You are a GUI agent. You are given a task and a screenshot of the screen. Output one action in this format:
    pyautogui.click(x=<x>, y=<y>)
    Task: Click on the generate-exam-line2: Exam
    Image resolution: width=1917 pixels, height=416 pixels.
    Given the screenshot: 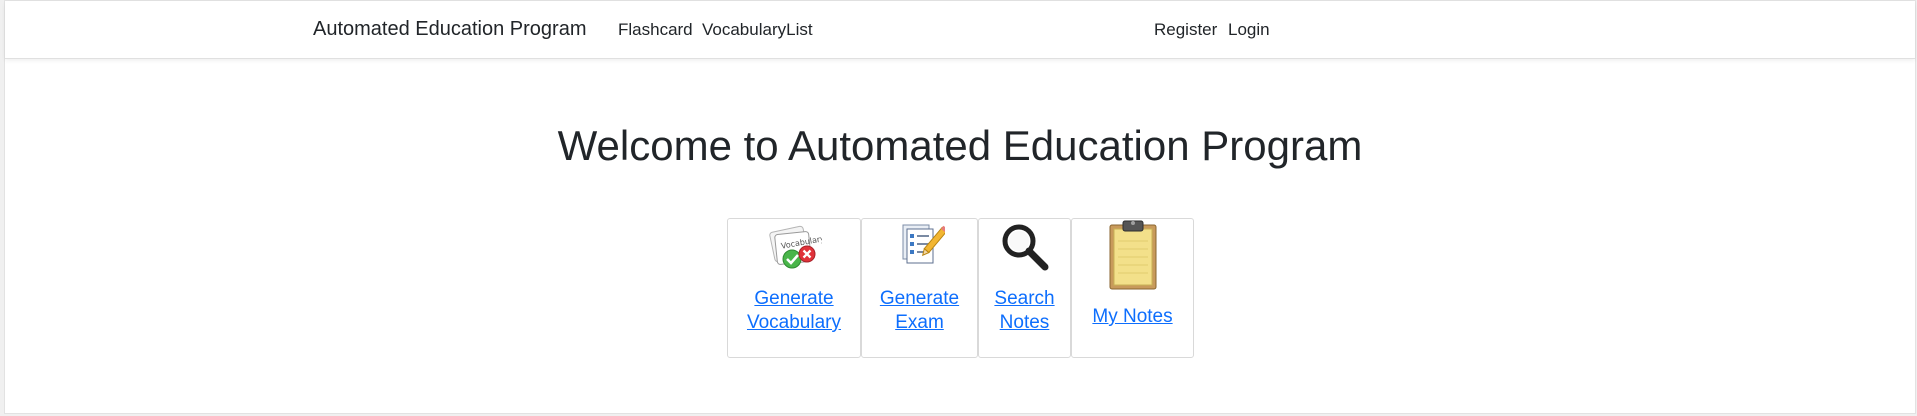 What is the action you would take?
    pyautogui.click(x=919, y=322)
    